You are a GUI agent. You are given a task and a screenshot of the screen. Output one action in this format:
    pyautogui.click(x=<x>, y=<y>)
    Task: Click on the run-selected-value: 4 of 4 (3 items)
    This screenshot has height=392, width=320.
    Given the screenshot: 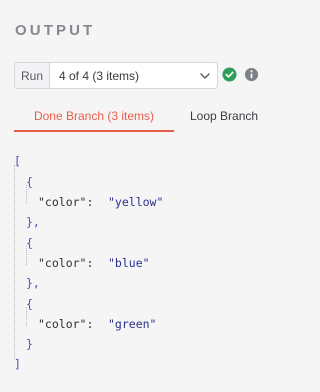 What is the action you would take?
    pyautogui.click(x=99, y=75)
    